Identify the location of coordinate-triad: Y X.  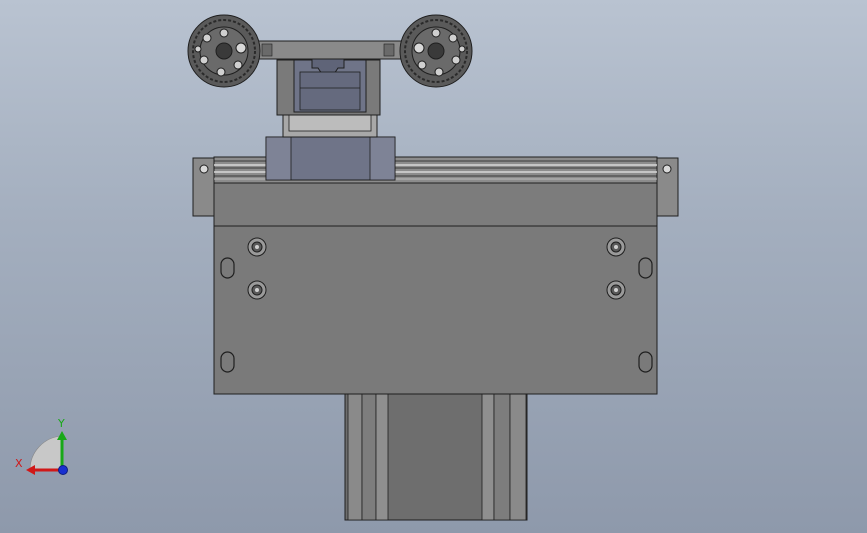
(41, 446).